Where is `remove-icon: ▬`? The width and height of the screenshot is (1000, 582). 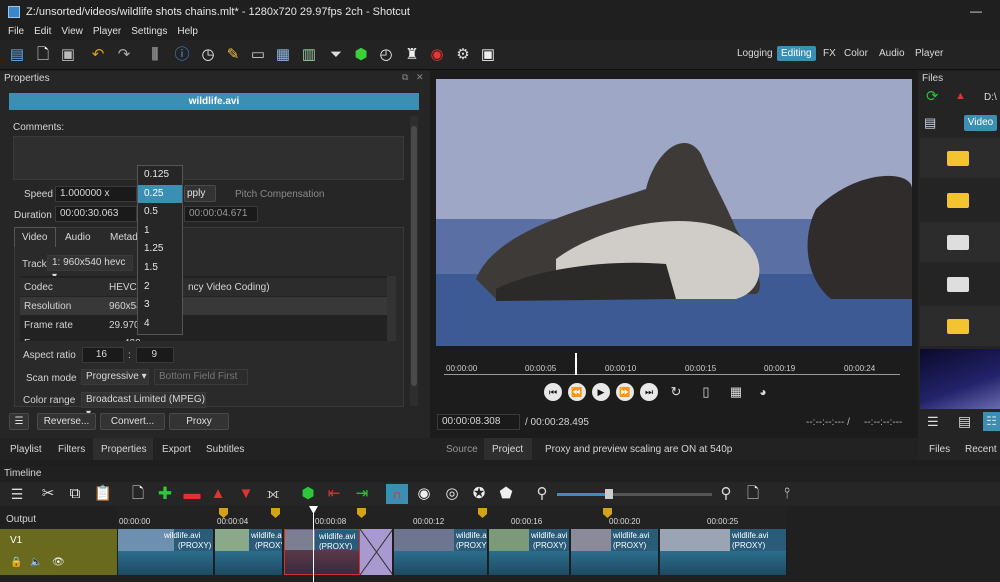
remove-icon: ▬ is located at coordinates (192, 494).